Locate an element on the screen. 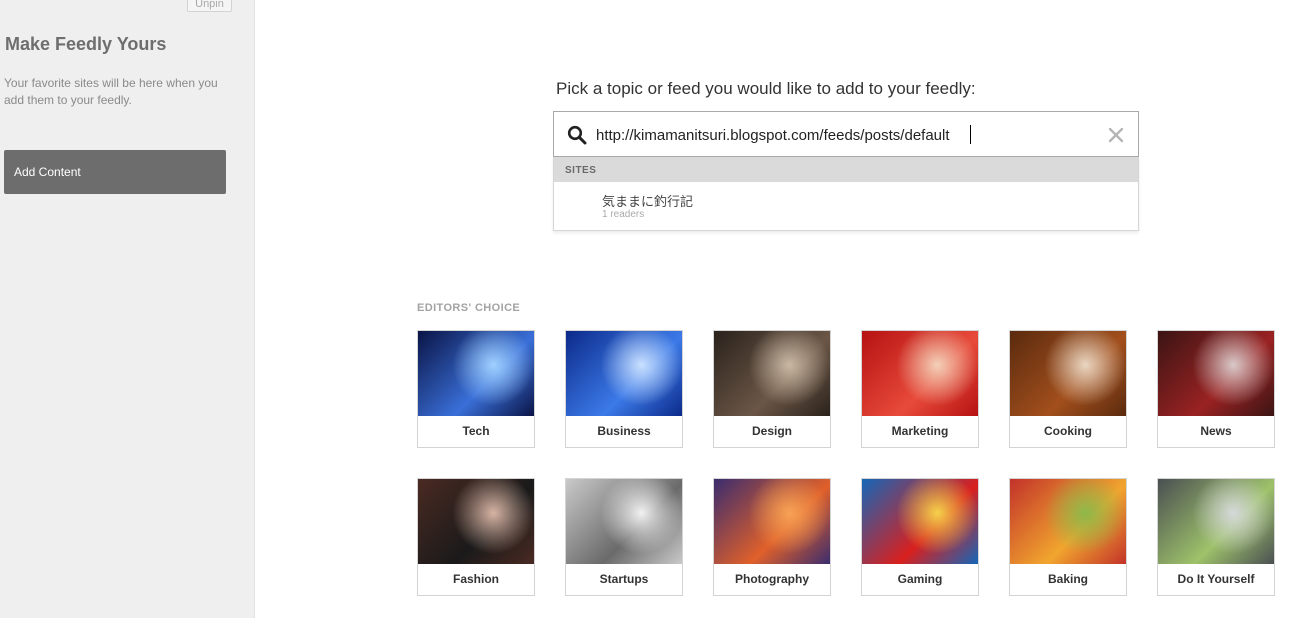 Image resolution: width=1307 pixels, height=618 pixels. search-input is located at coordinates (846, 135).